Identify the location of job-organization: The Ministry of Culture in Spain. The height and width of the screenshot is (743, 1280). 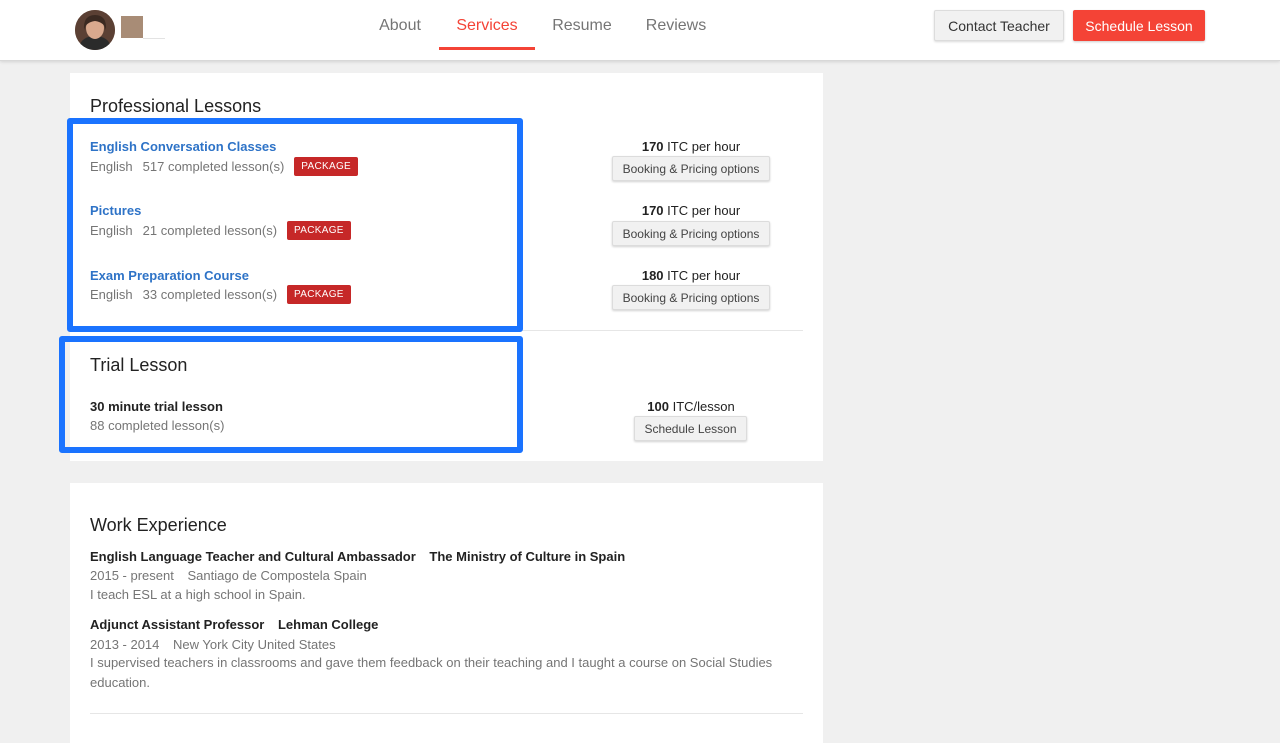
(527, 556).